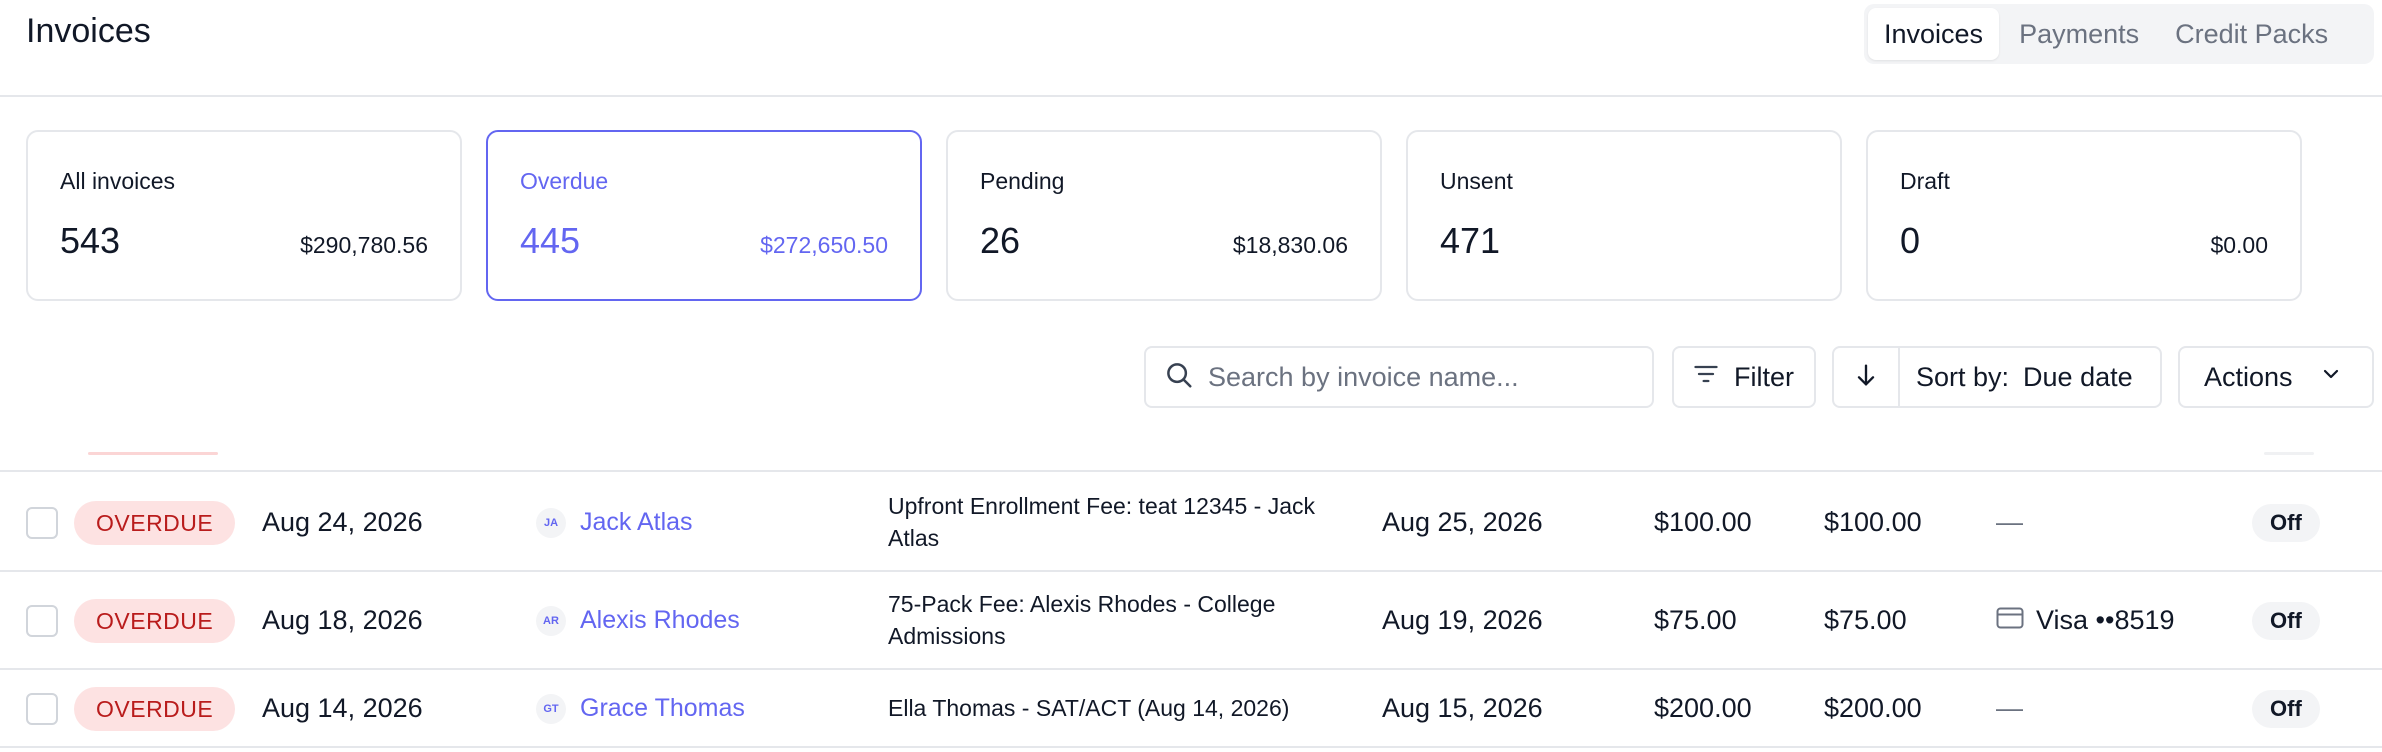 The image size is (2382, 752). What do you see at coordinates (2078, 376) in the screenshot?
I see `sort-value: Due date` at bounding box center [2078, 376].